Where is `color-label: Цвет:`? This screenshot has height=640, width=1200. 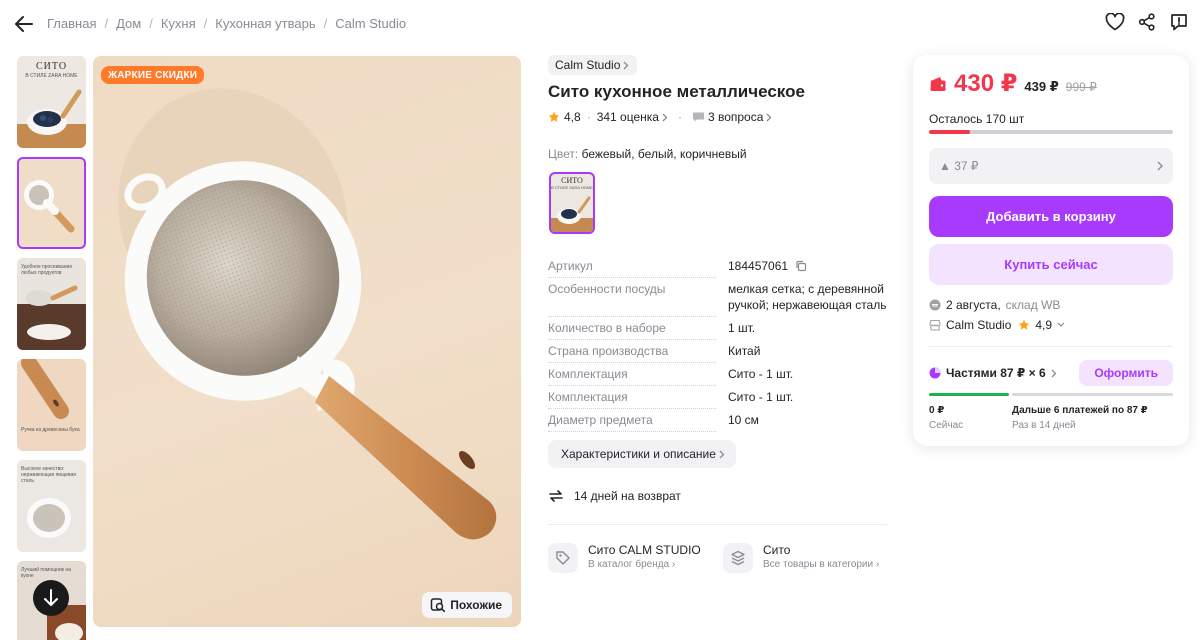
color-label: Цвет: is located at coordinates (563, 154).